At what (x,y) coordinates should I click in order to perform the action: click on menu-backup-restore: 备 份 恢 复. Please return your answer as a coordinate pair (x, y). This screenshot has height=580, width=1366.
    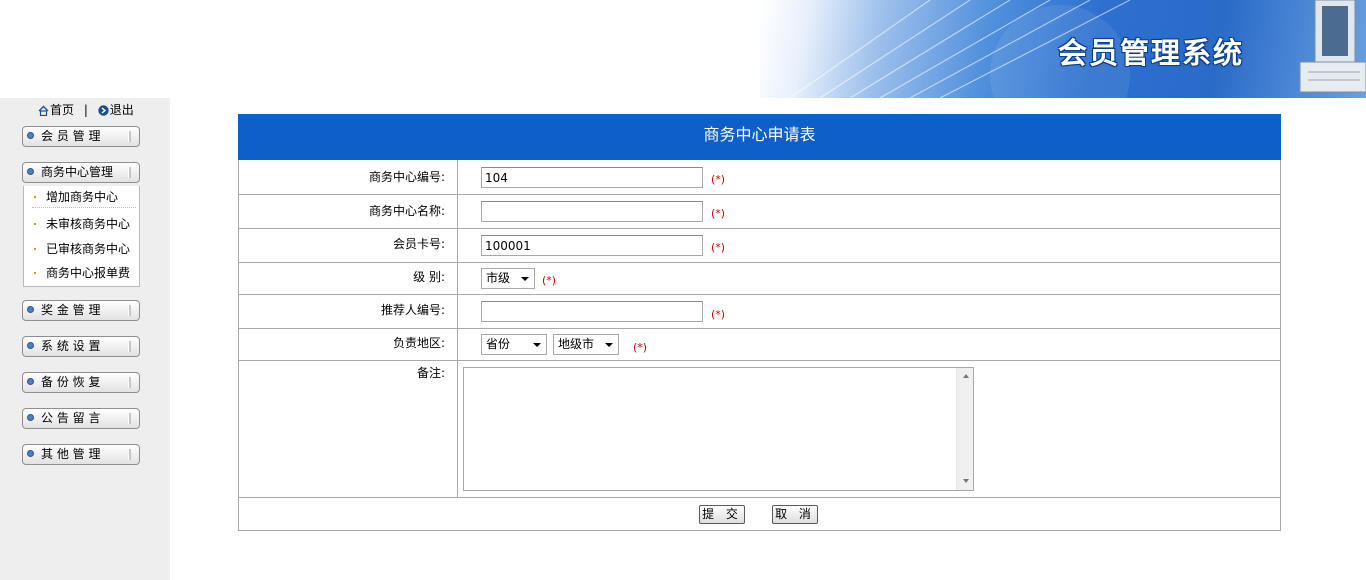
    Looking at the image, I should click on (81, 382).